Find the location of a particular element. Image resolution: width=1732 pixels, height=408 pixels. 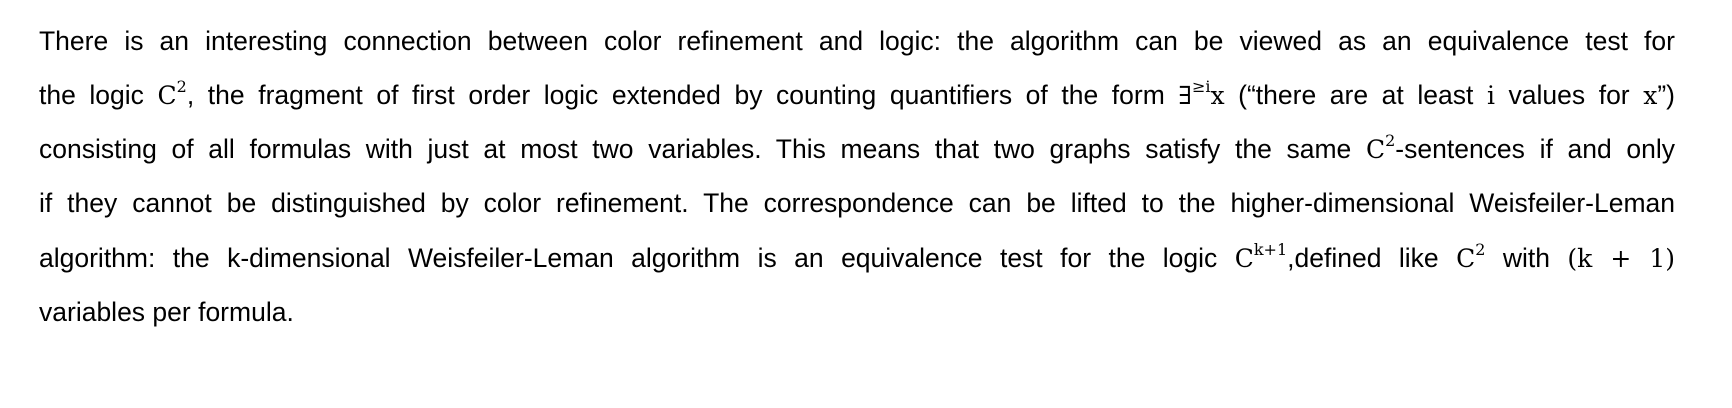

text-segment: with is located at coordinates (1526, 258).